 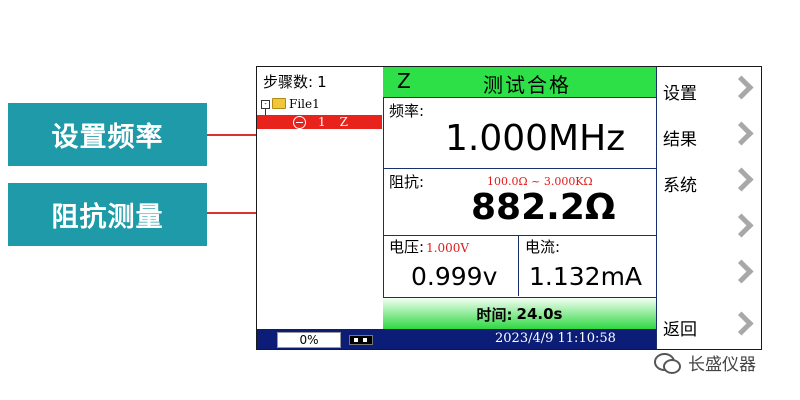 I want to click on tree-selected-step: 1 Z, so click(x=319, y=122).